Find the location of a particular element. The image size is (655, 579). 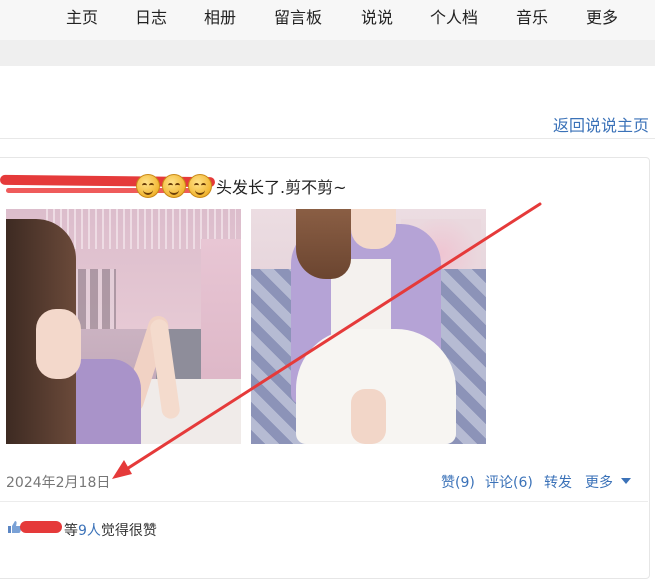

chevron-down-icon is located at coordinates (626, 481).